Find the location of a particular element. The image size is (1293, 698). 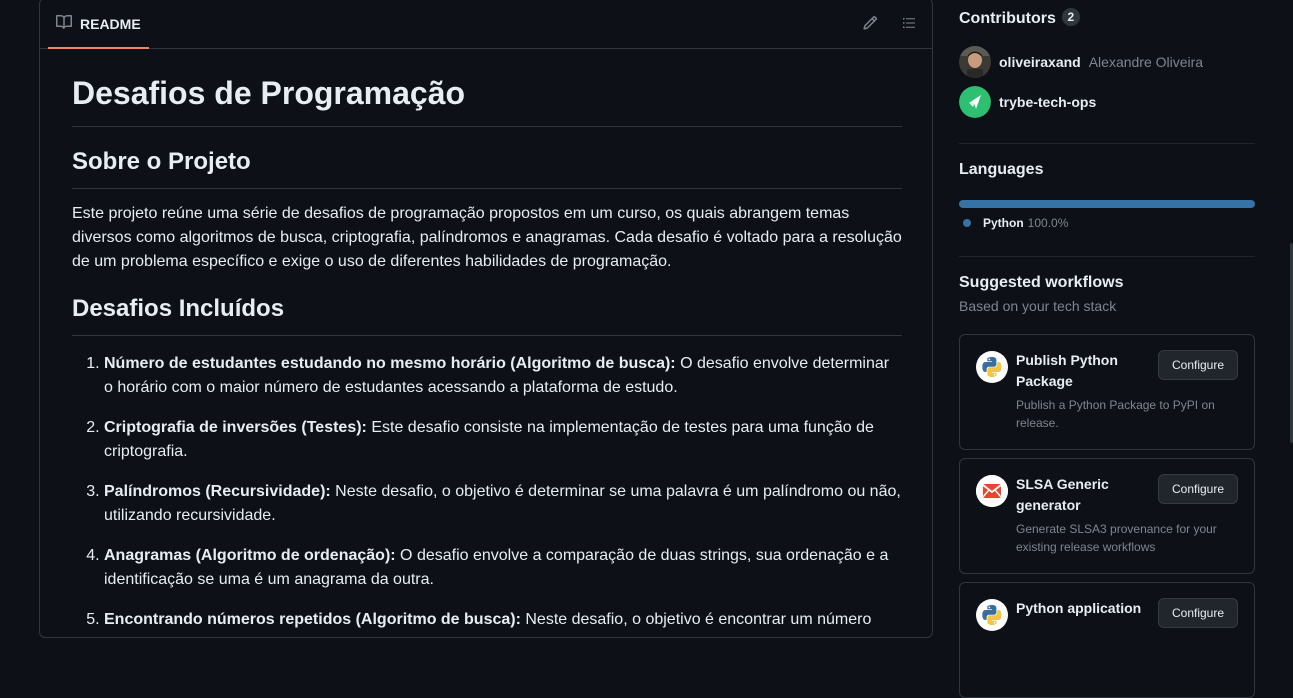

workflow-card-python-application: Python application Configure is located at coordinates (1107, 640).